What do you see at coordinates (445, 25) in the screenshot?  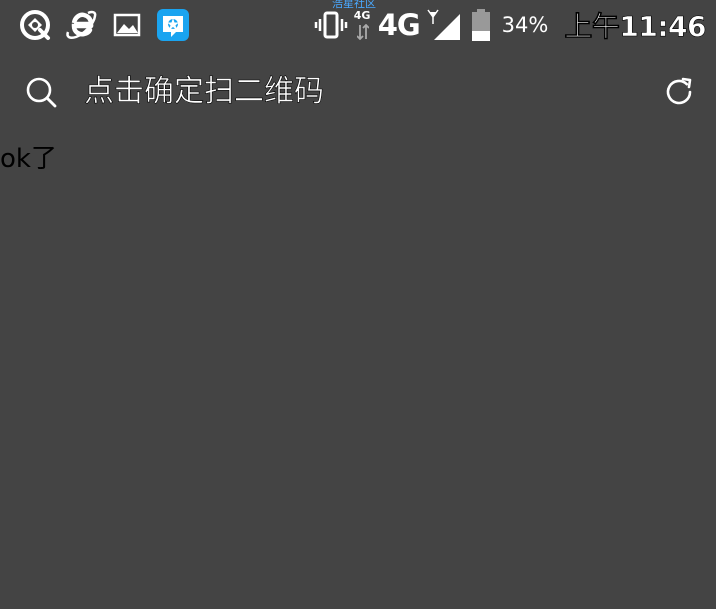 I see `signal-strength-icon` at bounding box center [445, 25].